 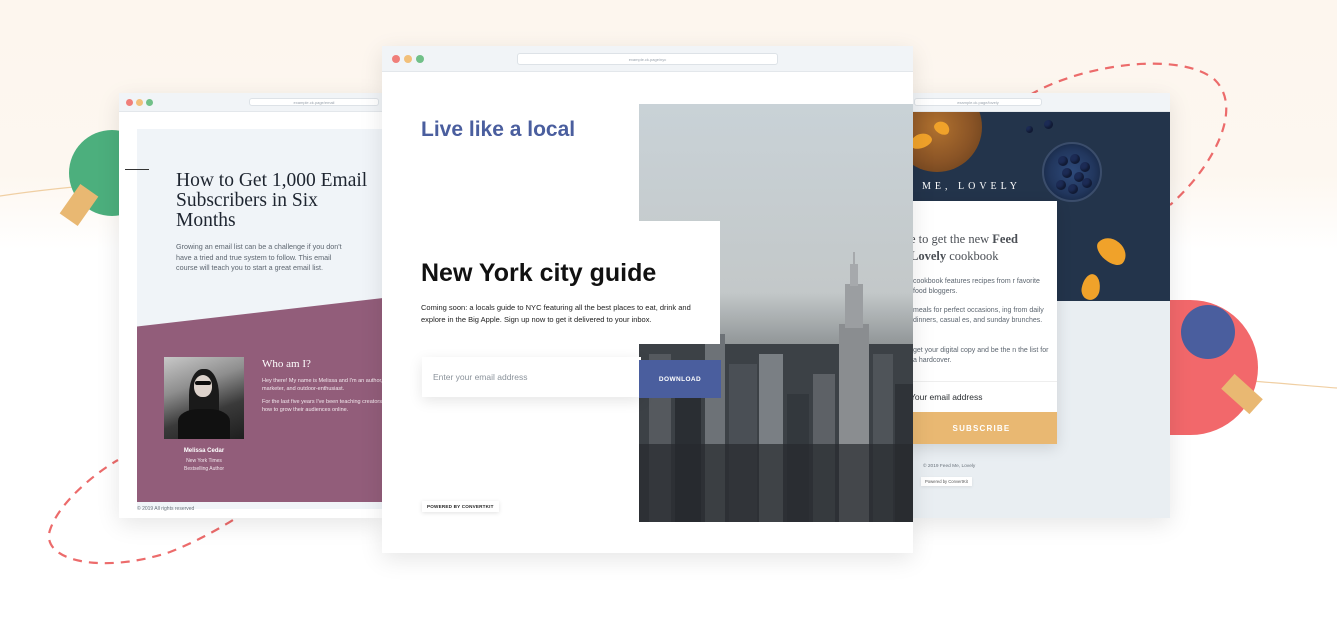 I want to click on browser-titlebar: example.ck.page/nyc, so click(x=647, y=59).